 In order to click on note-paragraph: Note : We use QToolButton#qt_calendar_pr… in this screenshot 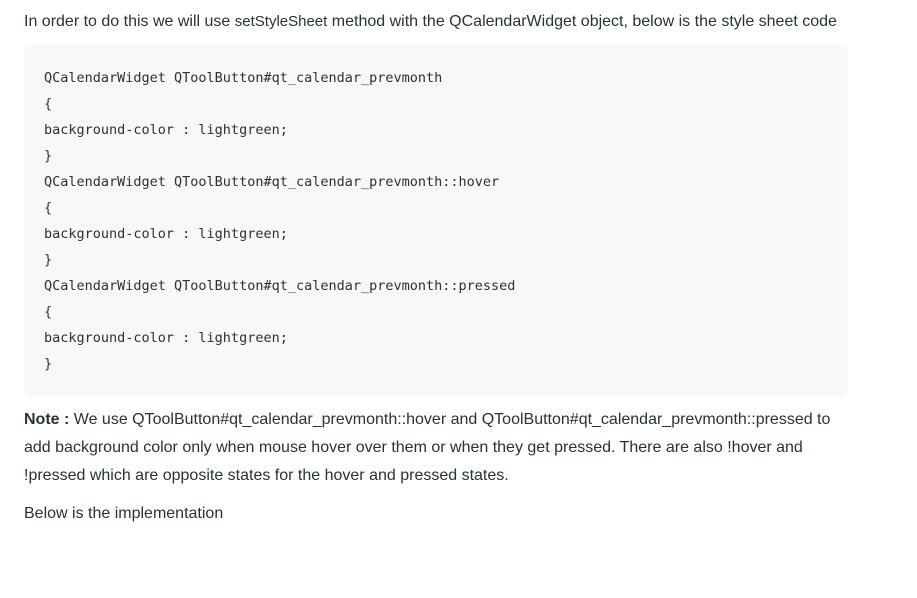, I will do `click(439, 448)`.